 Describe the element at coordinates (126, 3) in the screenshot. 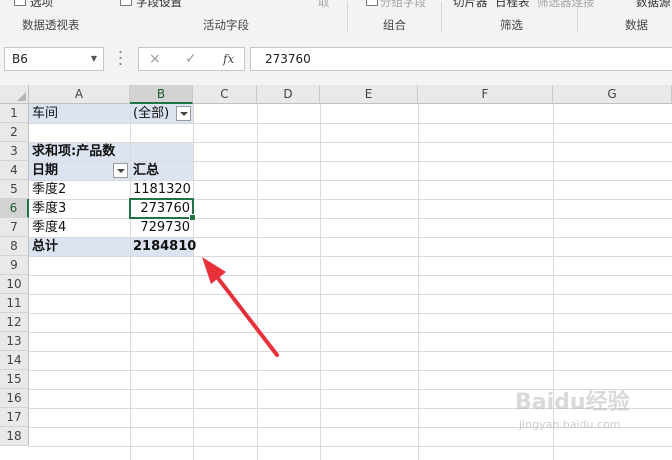

I see `field-settings-icon` at that location.